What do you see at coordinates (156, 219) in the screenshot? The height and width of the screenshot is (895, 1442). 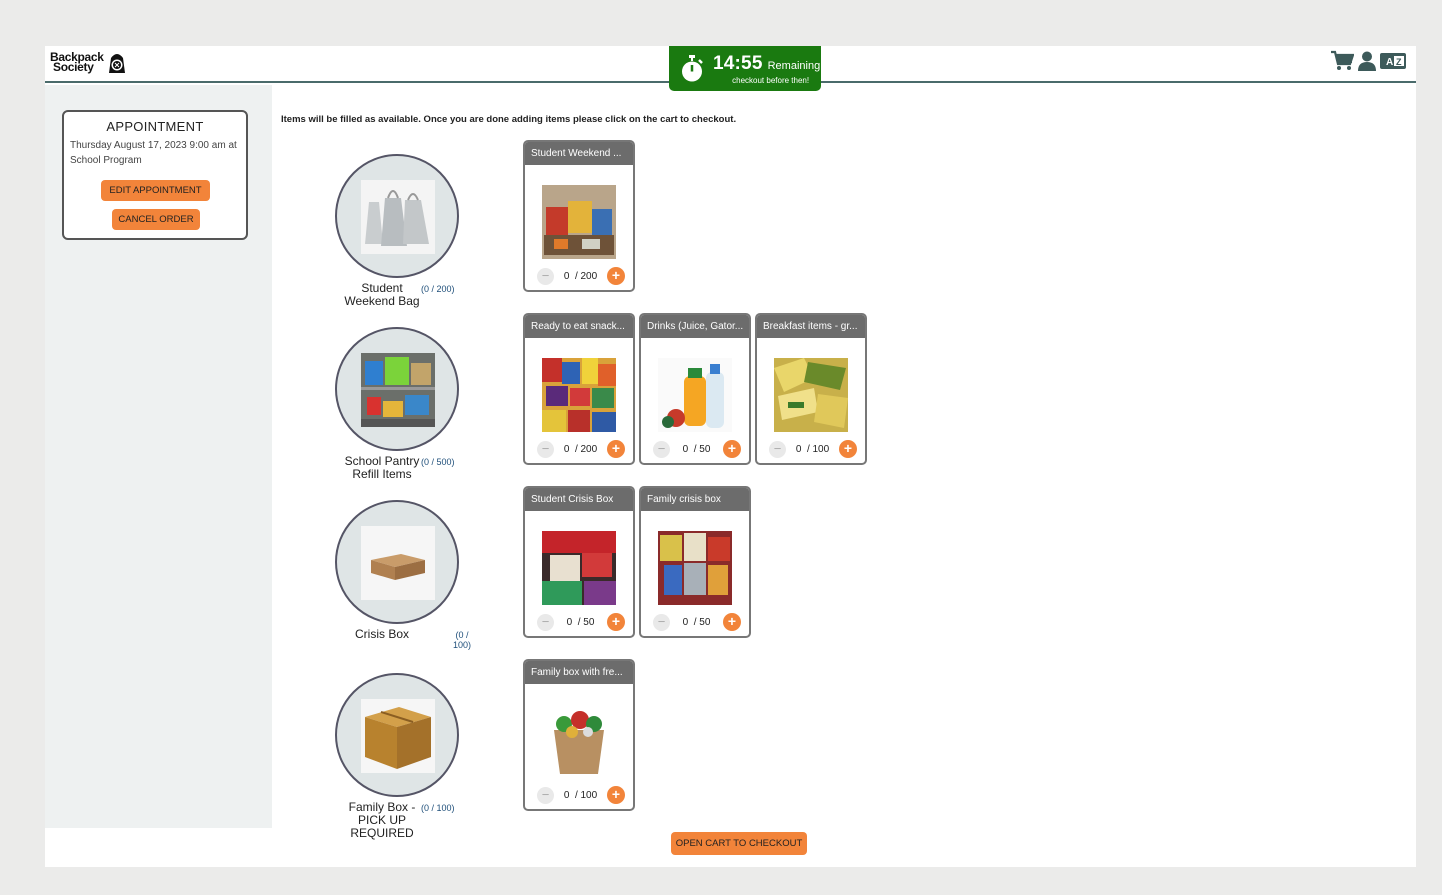 I see `cancel-order-button: CANCEL ORDER` at bounding box center [156, 219].